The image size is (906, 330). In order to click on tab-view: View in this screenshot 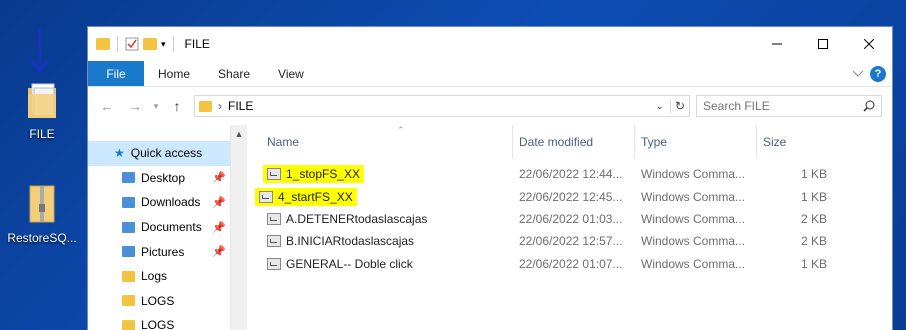, I will do `click(291, 73)`.